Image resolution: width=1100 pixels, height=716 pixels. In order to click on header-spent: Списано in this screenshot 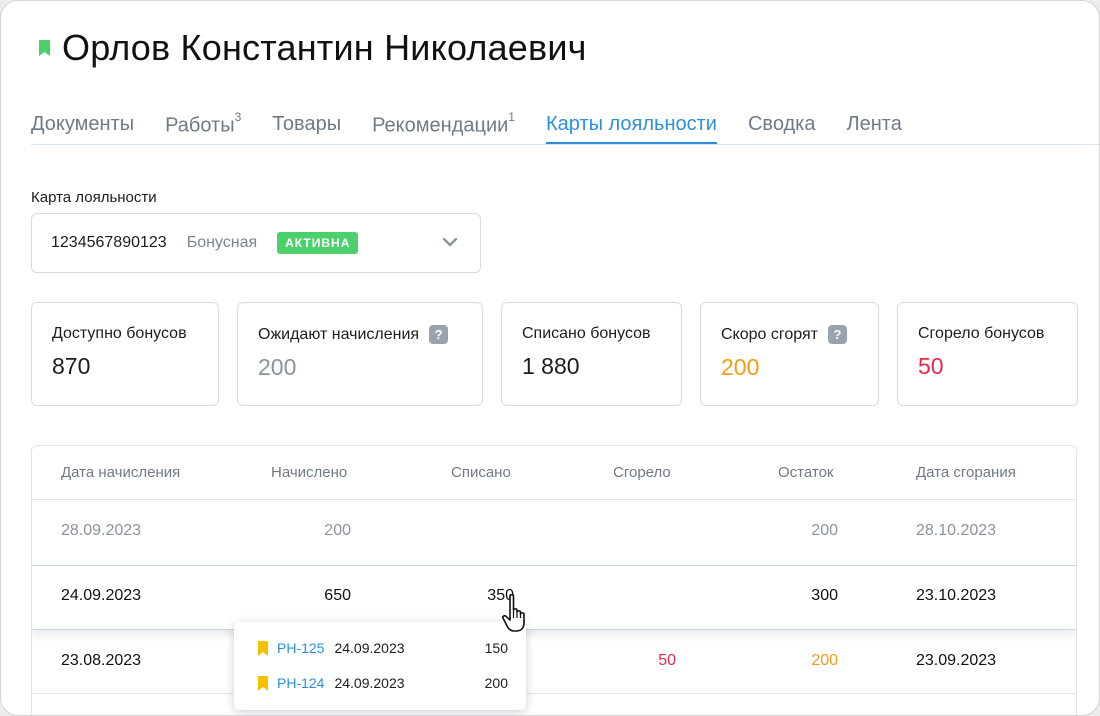, I will do `click(481, 472)`.